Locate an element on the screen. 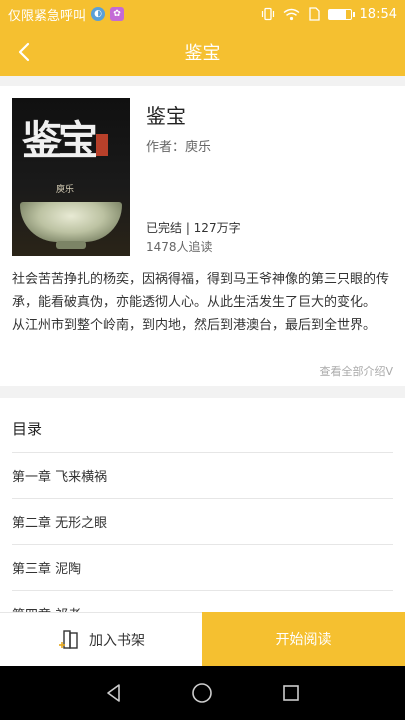 The image size is (405, 720). book-readers: 1478人追读 is located at coordinates (179, 247).